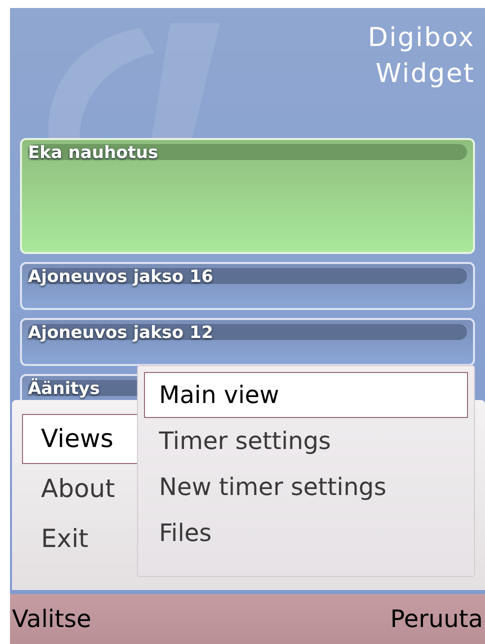 This screenshot has width=485, height=644. What do you see at coordinates (306, 395) in the screenshot?
I see `submenu-item: Main view` at bounding box center [306, 395].